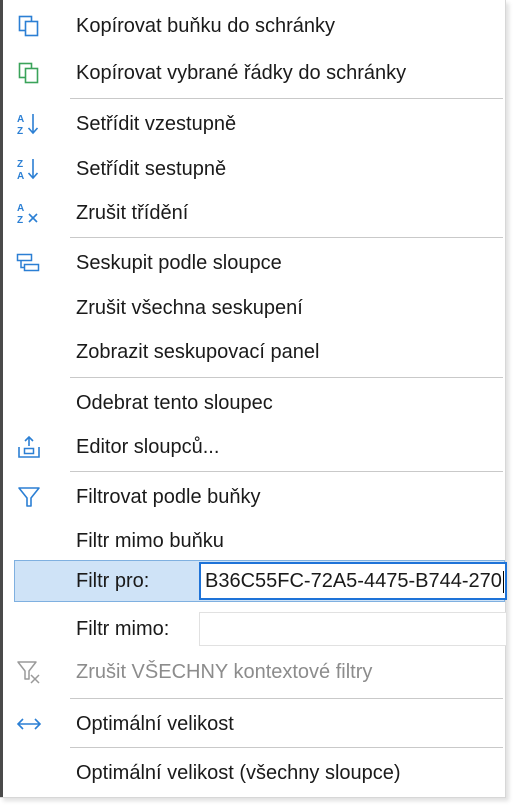  What do you see at coordinates (189, 308) in the screenshot?
I see `menu-item-label: Zrušit všechna seskupení` at bounding box center [189, 308].